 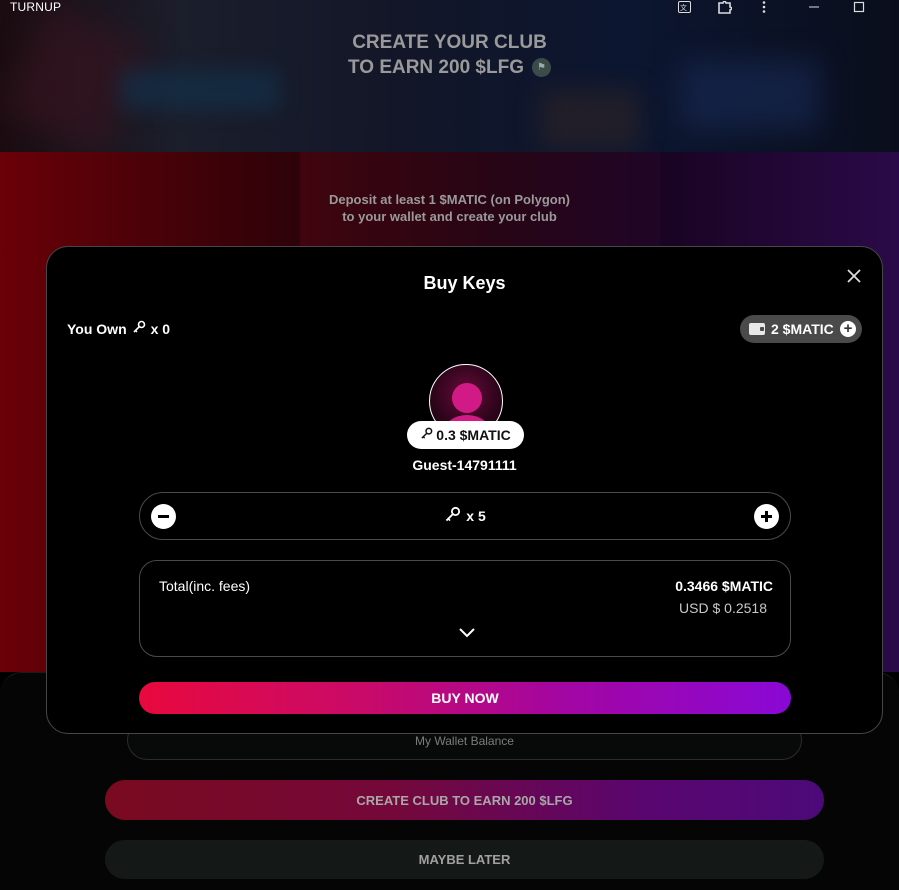 I want to click on you-own: You Own x 0, so click(x=118, y=328).